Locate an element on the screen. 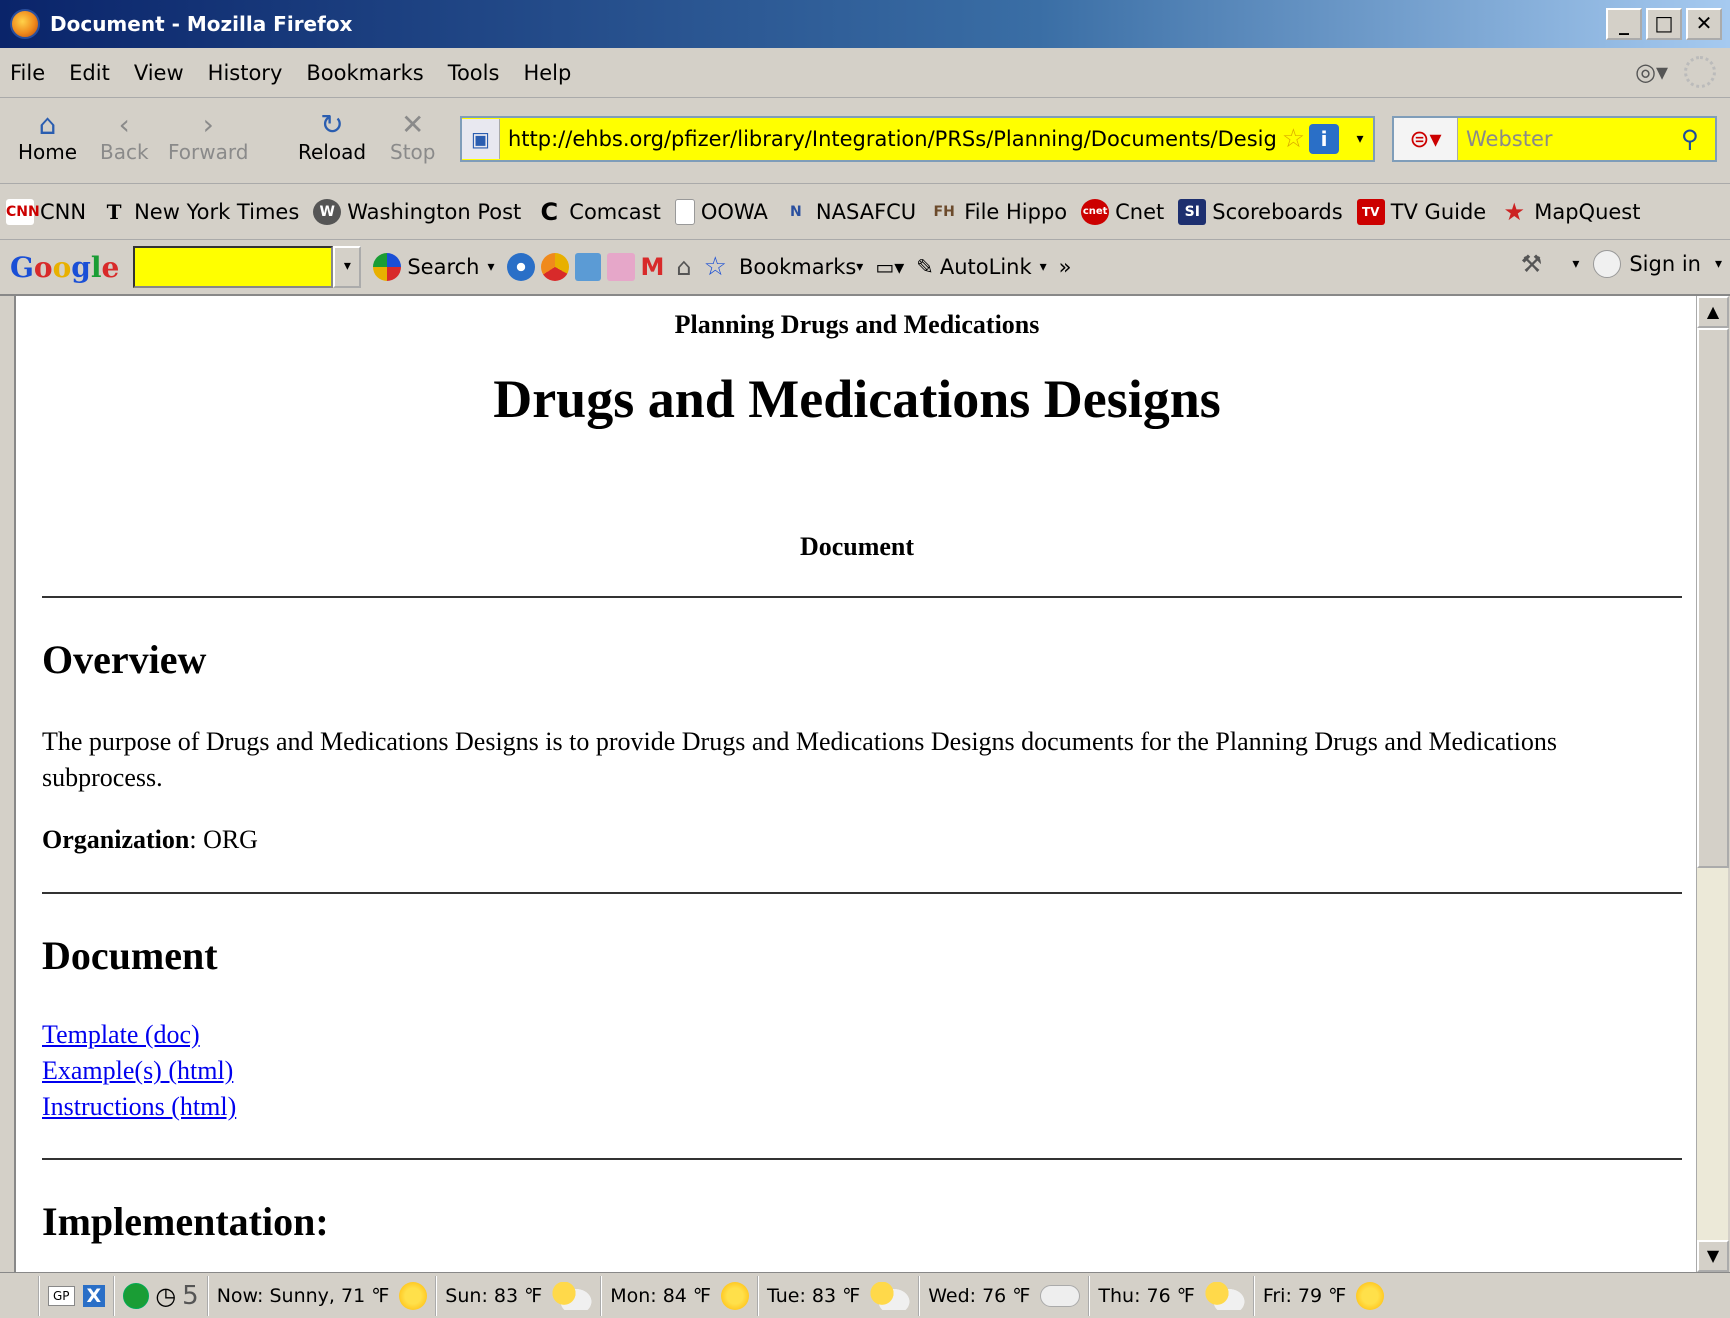 Image resolution: width=1730 pixels, height=1318 pixels. bookmark-nyt: T New York Times is located at coordinates (200, 212).